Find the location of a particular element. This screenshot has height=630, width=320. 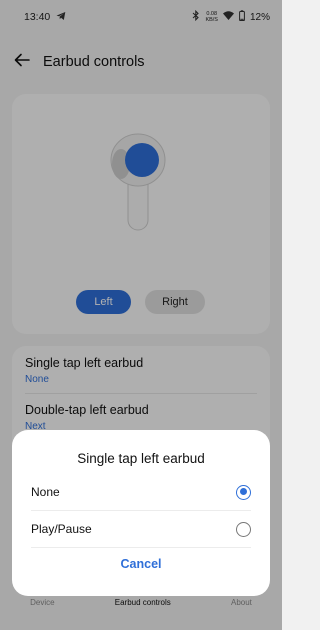

dialog-title: Single tap left earbud is located at coordinates (141, 458).